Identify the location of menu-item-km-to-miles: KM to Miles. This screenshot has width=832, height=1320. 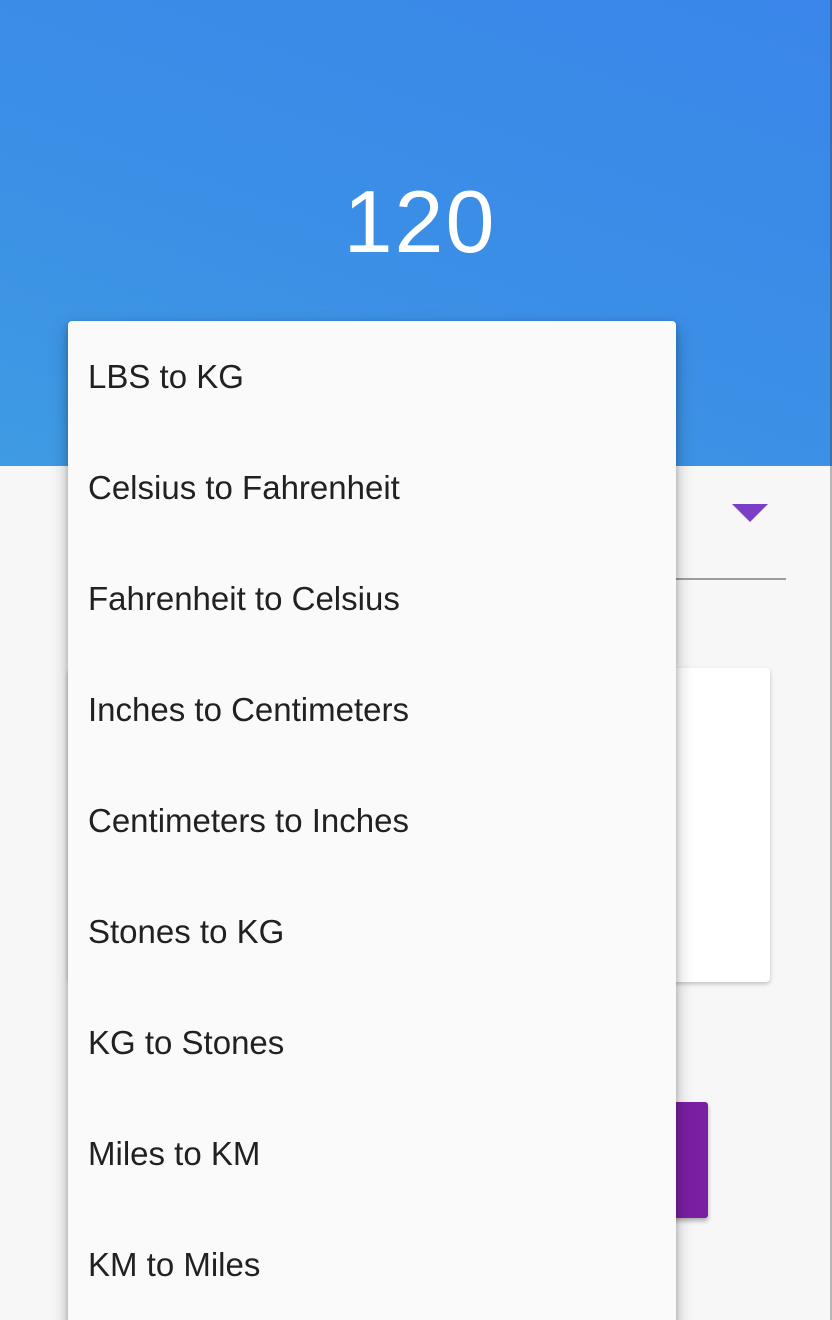
(372, 1264).